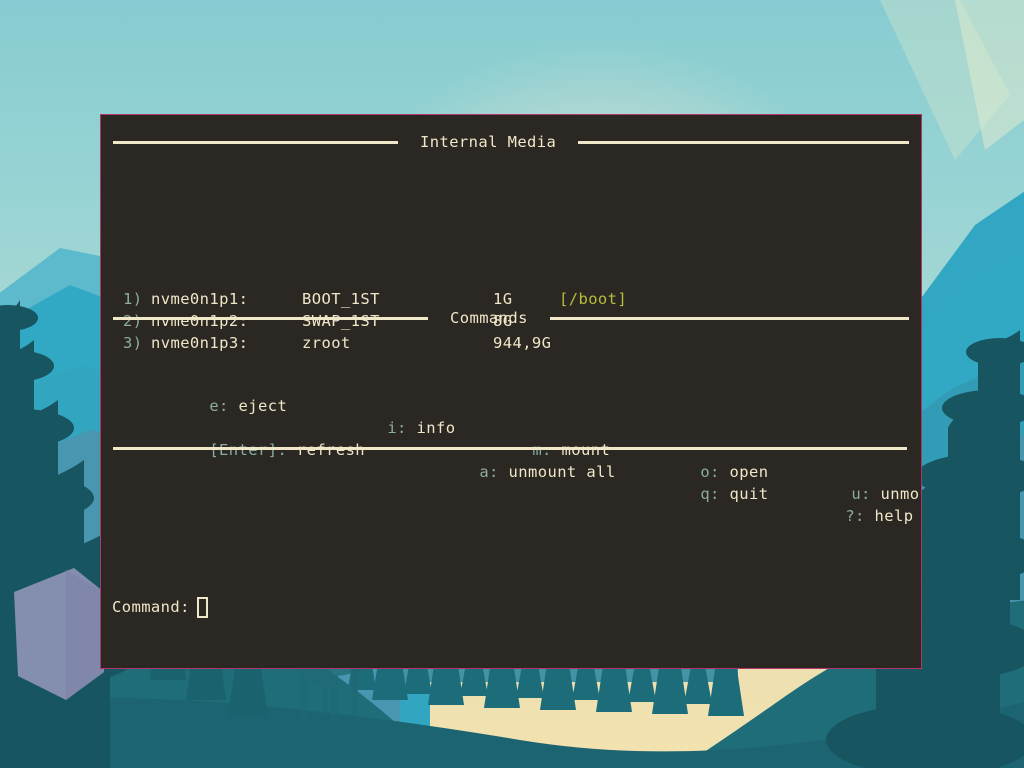  What do you see at coordinates (488, 142) in the screenshot?
I see `internal-media-title: Internal Media` at bounding box center [488, 142].